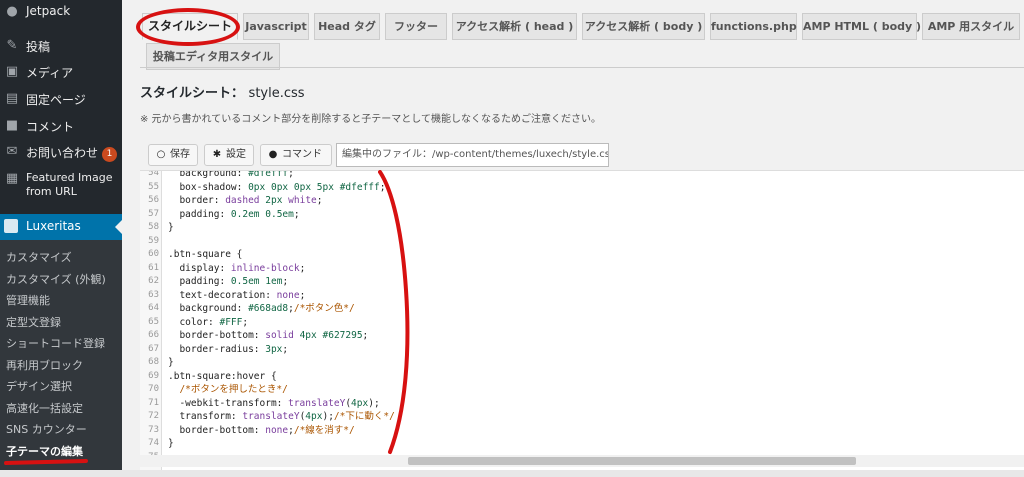 The height and width of the screenshot is (477, 1024). Describe the element at coordinates (582, 417) in the screenshot. I see `code-line: 72 transform: translateY(4px);/*下に動く*/` at that location.